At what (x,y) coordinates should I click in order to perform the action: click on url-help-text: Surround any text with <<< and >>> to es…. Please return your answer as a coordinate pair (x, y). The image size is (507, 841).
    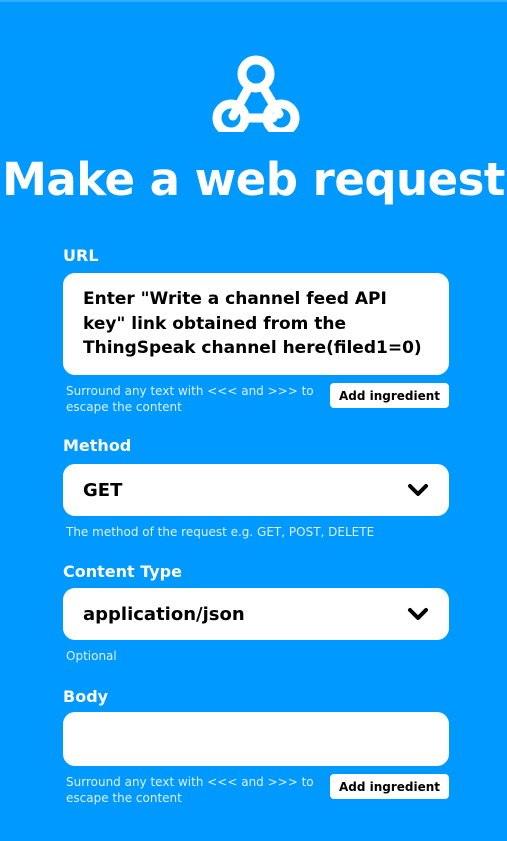
    Looking at the image, I should click on (190, 399).